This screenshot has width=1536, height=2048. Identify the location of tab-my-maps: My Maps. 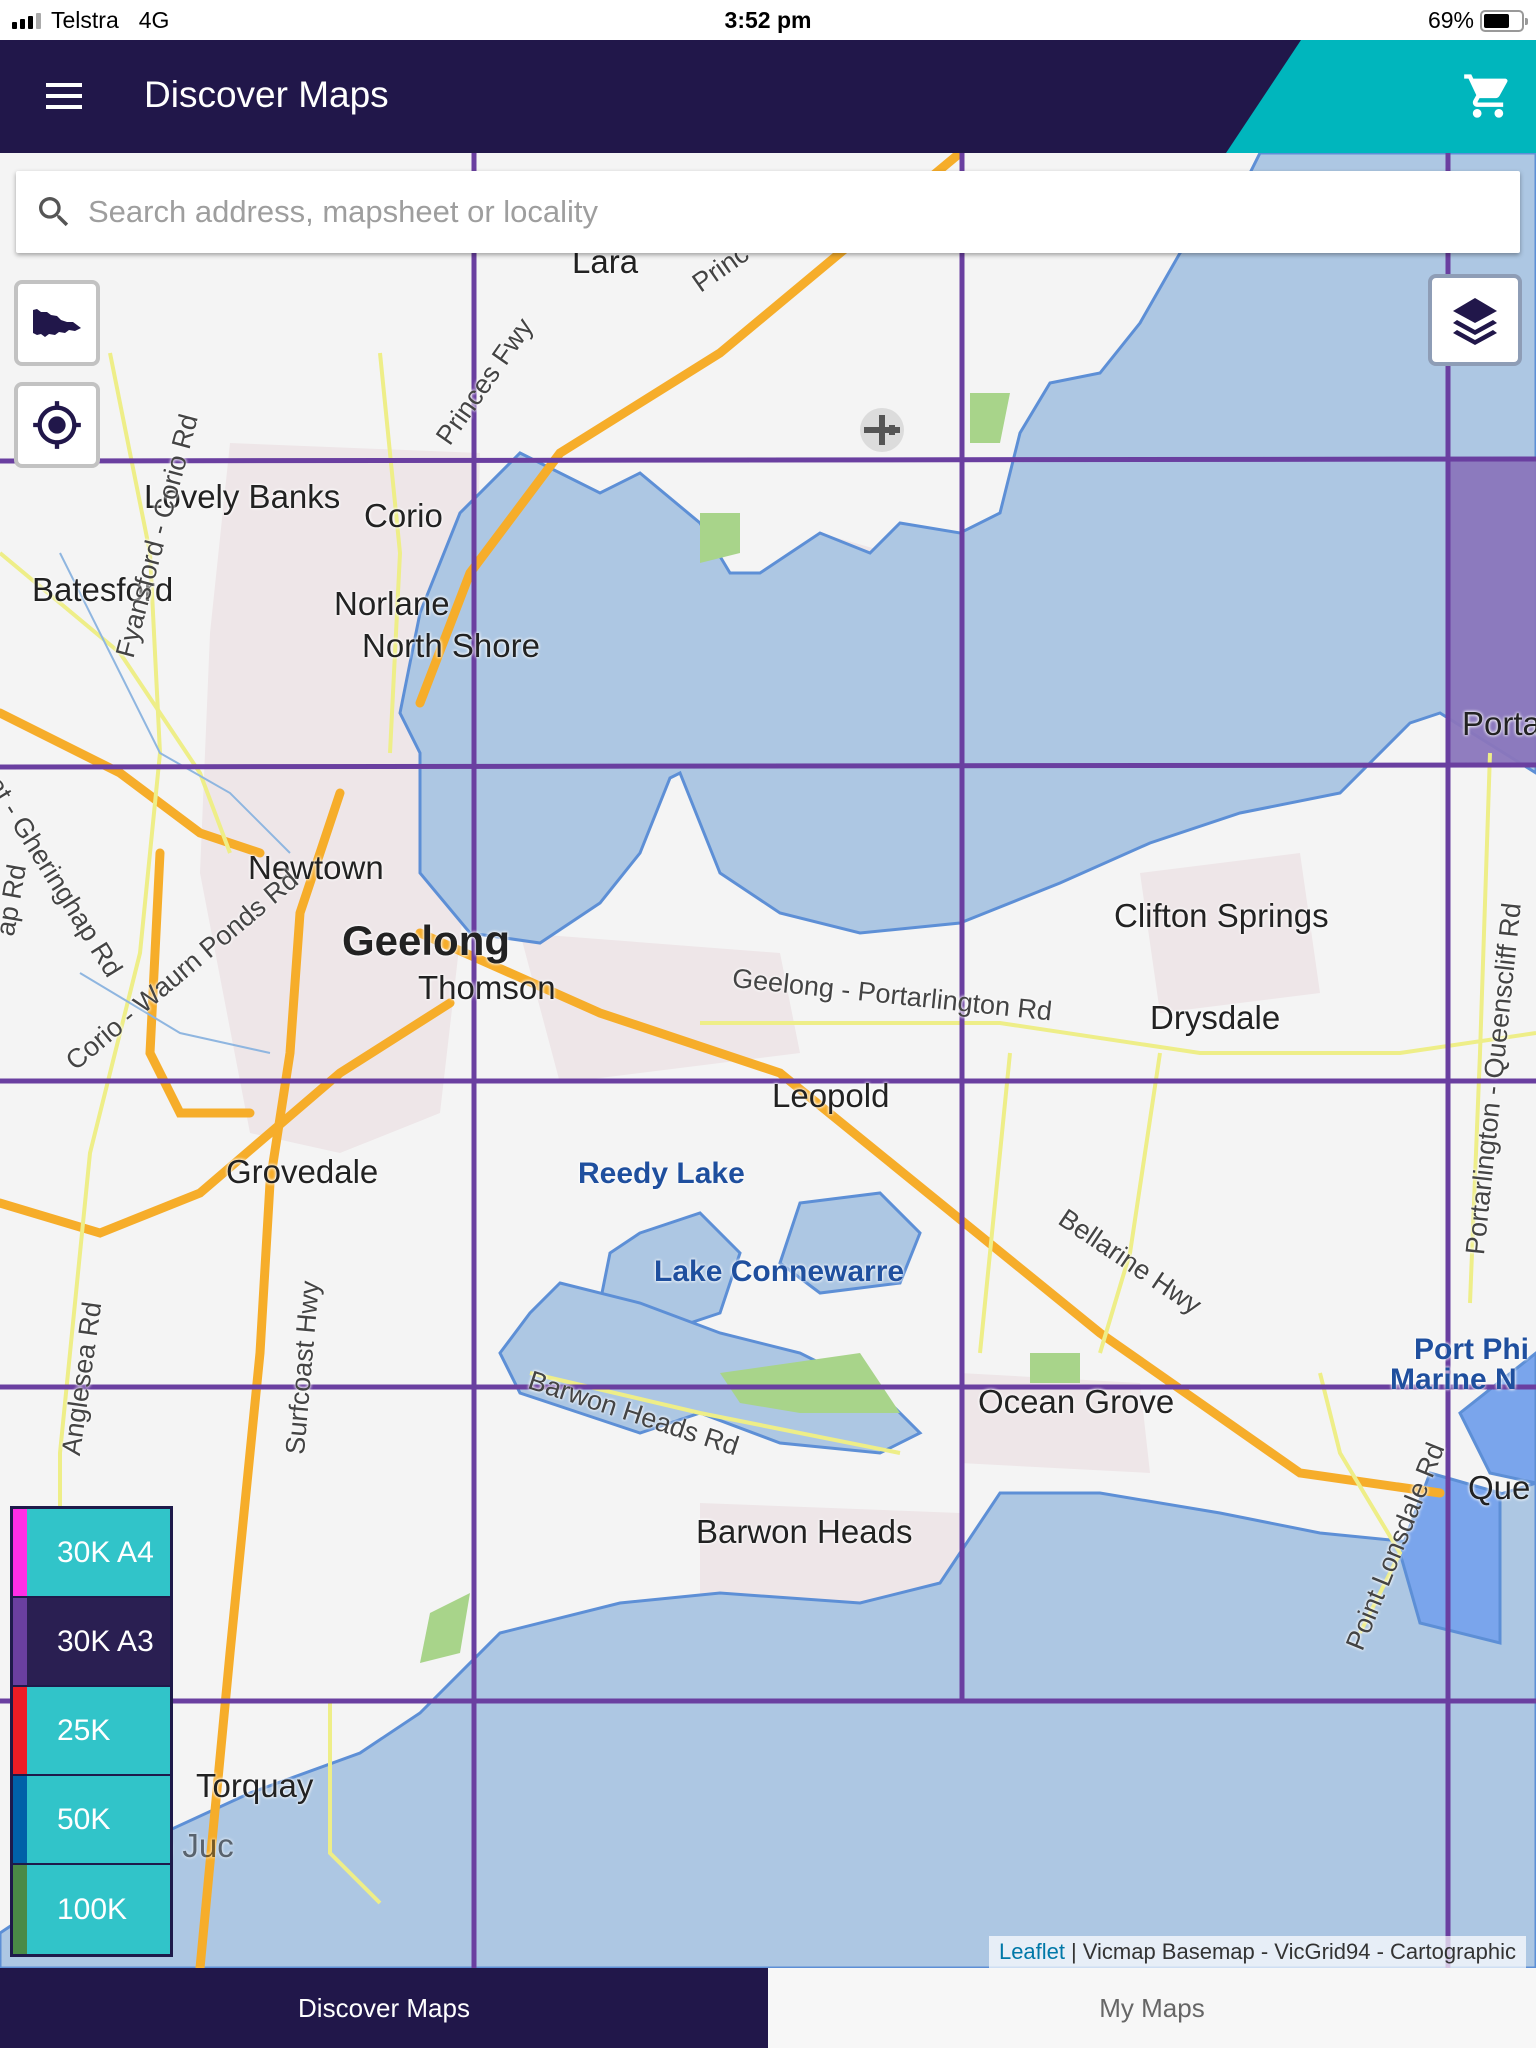
(1152, 2008).